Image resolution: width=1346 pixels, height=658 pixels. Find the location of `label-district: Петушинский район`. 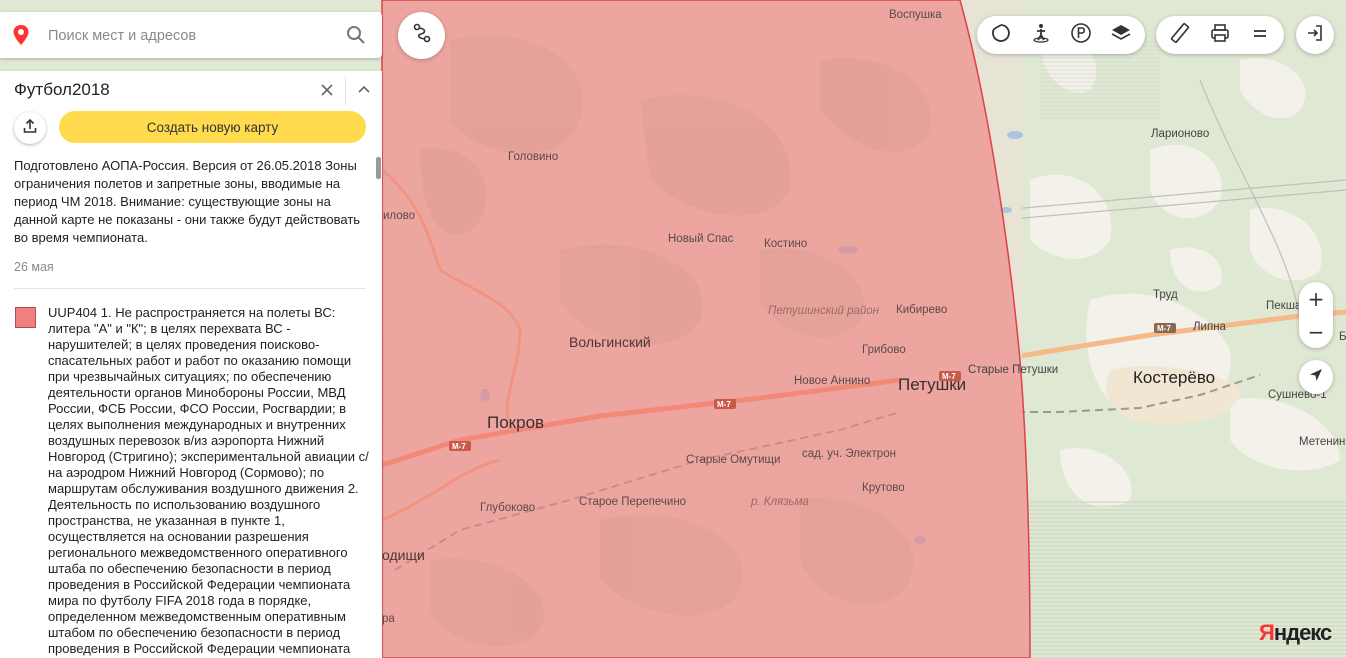

label-district: Петушинский район is located at coordinates (824, 311).